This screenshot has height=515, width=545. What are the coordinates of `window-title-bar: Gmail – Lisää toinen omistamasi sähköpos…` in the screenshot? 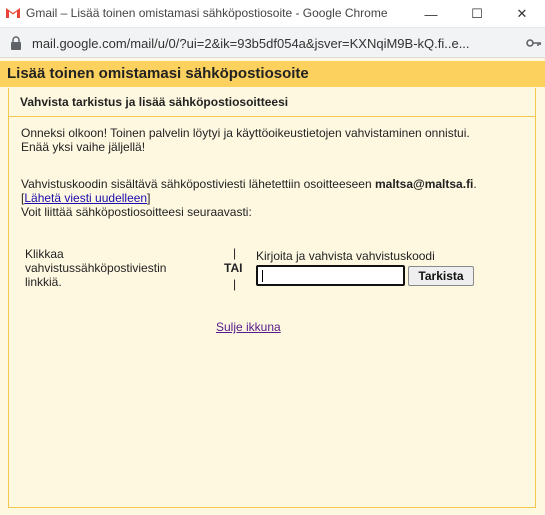 It's located at (272, 14).